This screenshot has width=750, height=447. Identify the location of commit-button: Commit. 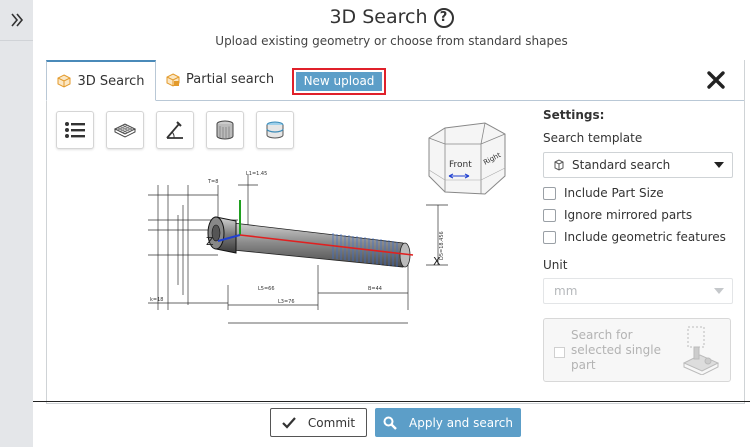
(318, 422).